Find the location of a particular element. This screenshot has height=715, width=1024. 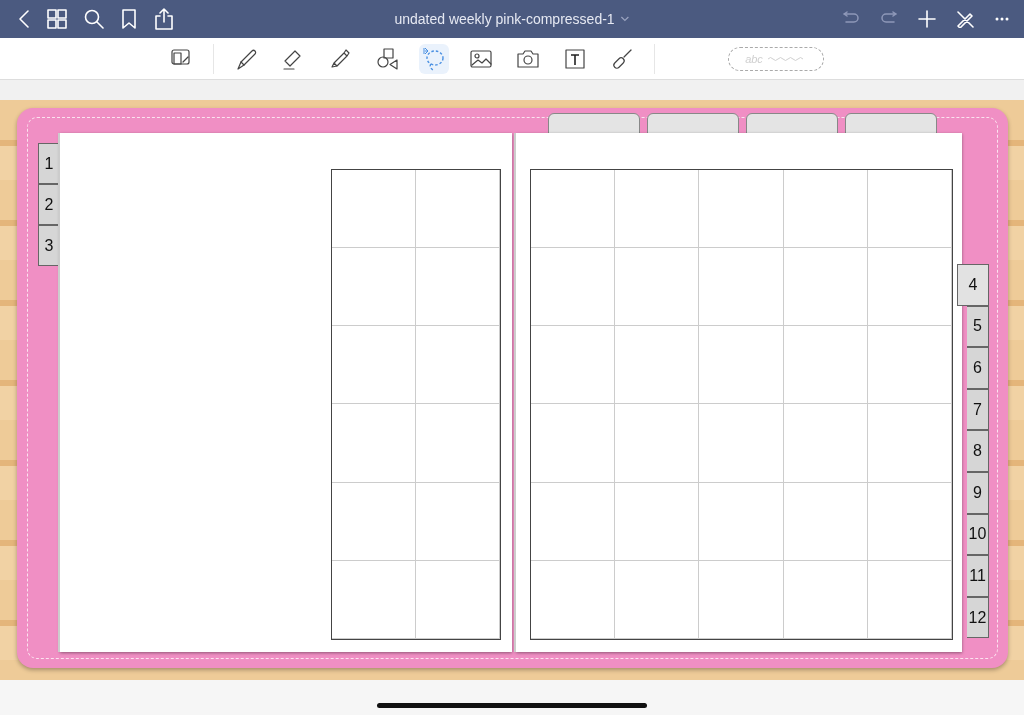

grid-icon is located at coordinates (57, 19).